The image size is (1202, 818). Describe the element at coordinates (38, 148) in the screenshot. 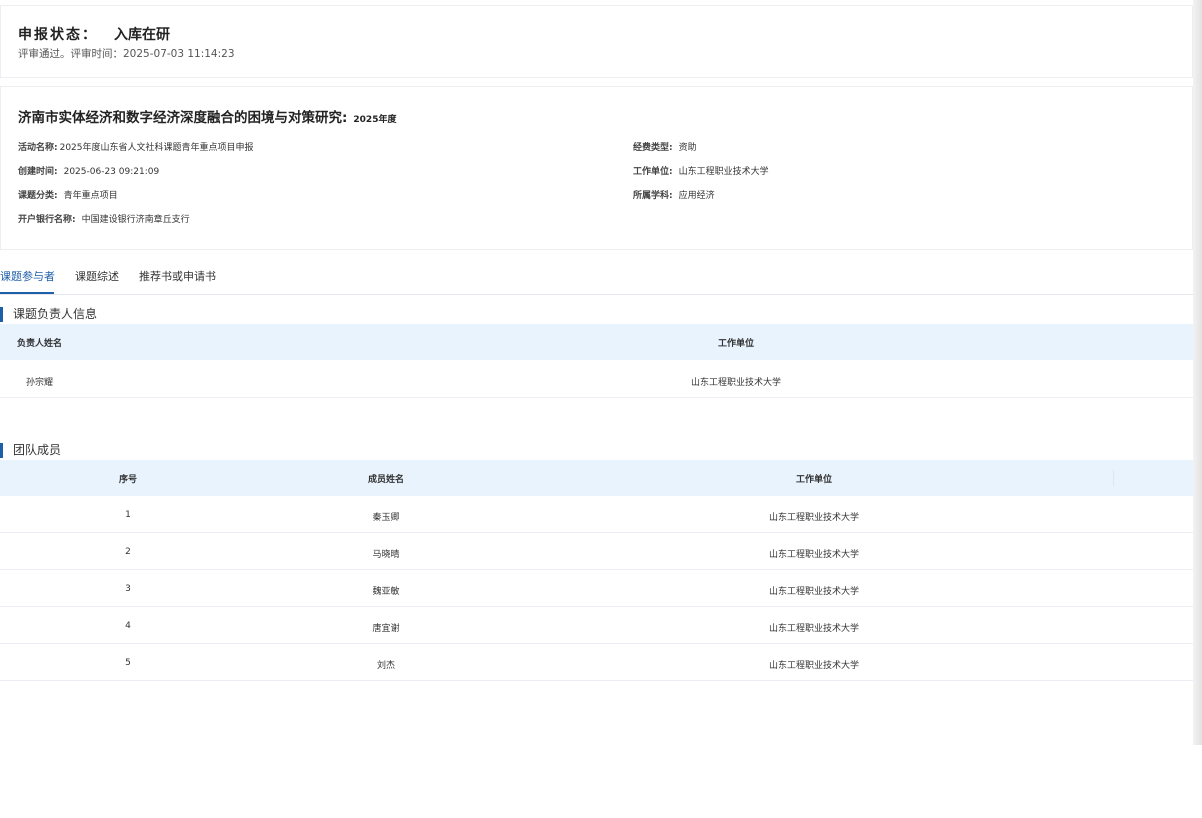

I see `activity-label: 活动名称:` at that location.